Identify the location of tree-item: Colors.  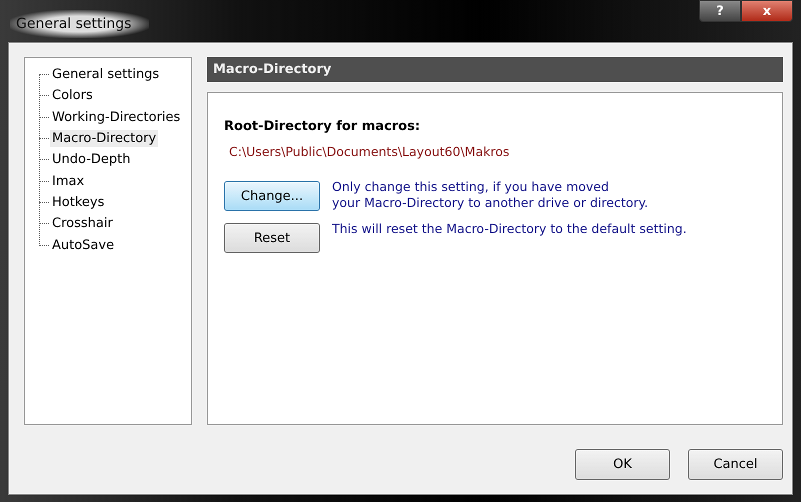
(72, 95).